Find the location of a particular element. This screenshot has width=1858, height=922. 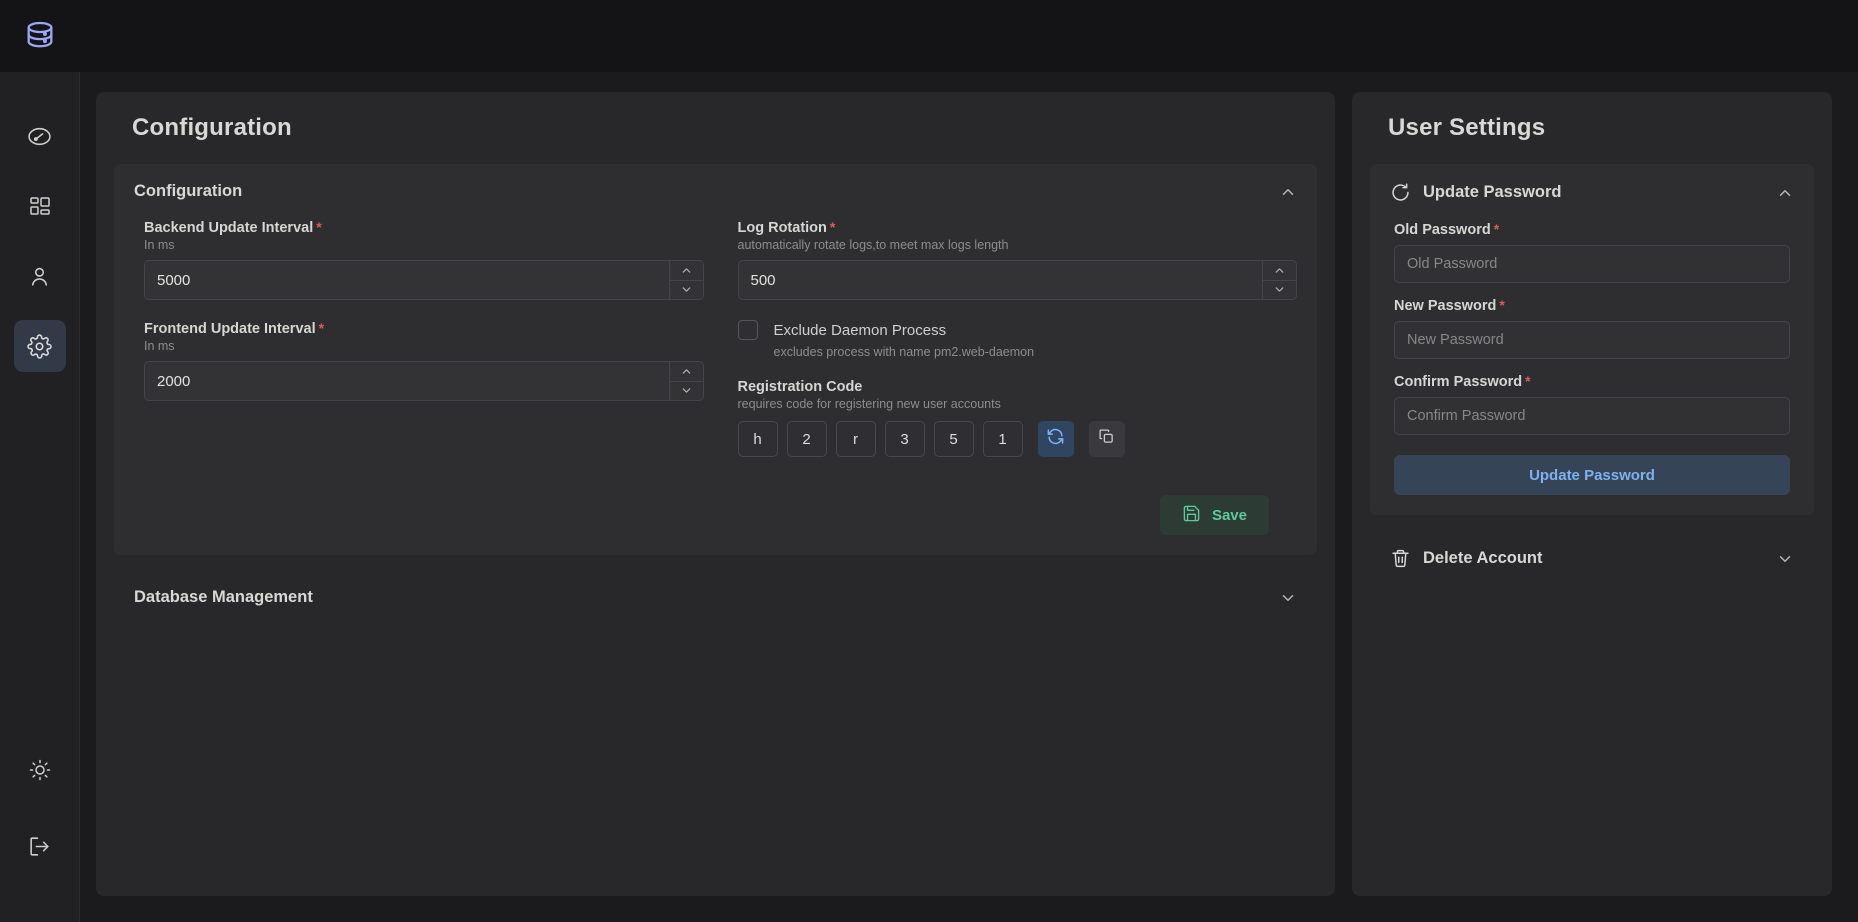

sidebar-item-users is located at coordinates (40, 276).